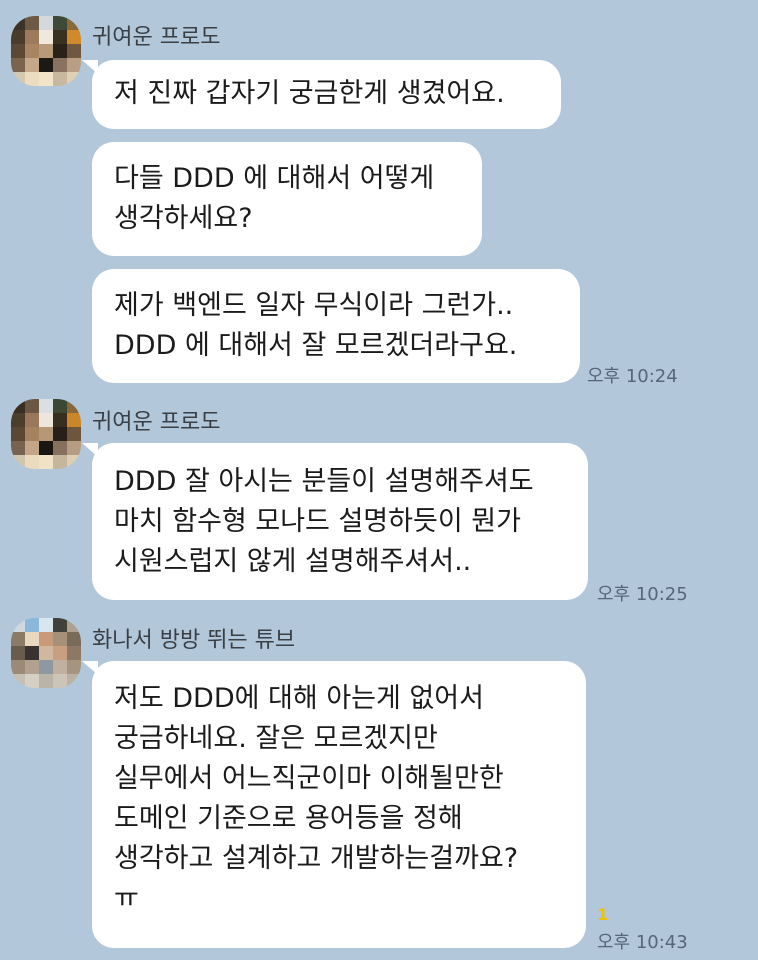  Describe the element at coordinates (632, 376) in the screenshot. I see `message-time: 오후 10:24` at that location.